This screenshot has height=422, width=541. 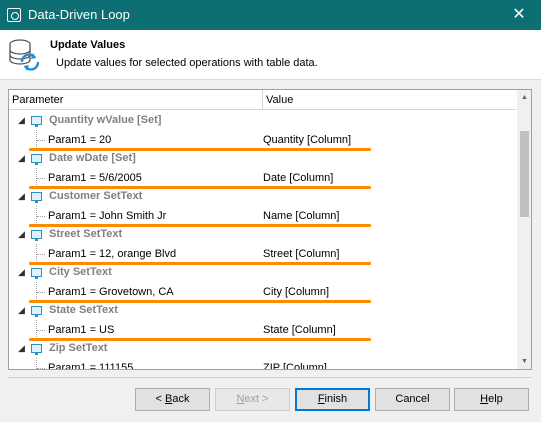 I want to click on parameter-row: Param1 = 20 Quantity [Column], so click(x=262, y=139).